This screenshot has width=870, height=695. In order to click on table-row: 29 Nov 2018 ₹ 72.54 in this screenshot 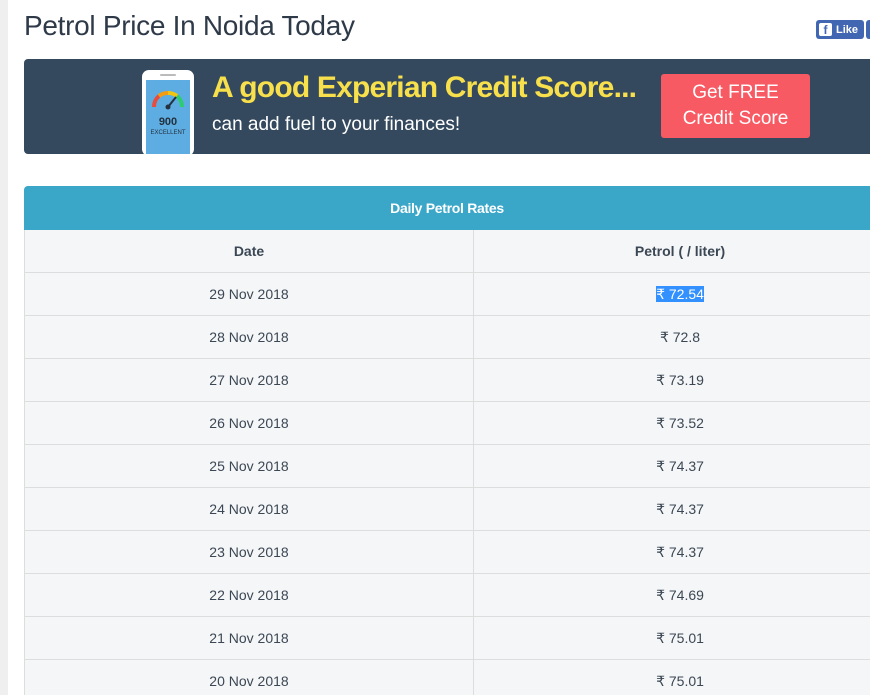, I will do `click(447, 294)`.